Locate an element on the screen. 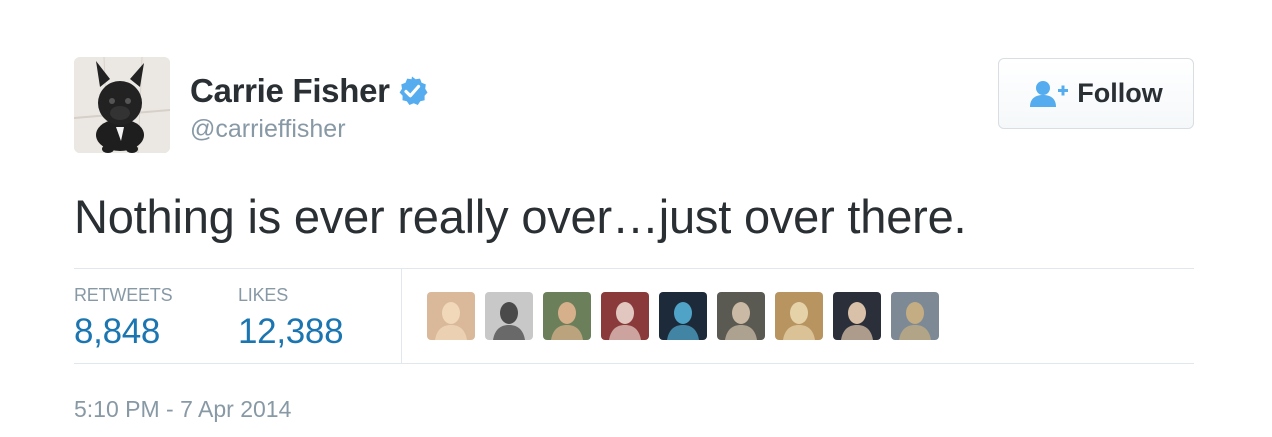 The image size is (1272, 437). likes-count: 12,388 is located at coordinates (291, 331).